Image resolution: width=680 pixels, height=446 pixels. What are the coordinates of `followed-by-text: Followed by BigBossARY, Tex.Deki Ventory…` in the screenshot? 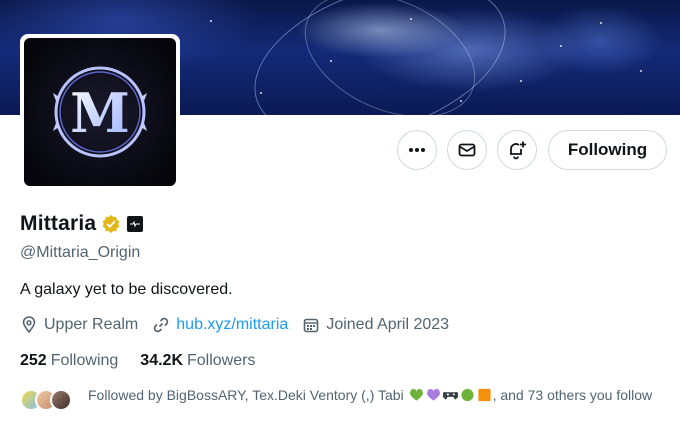 It's located at (383, 395).